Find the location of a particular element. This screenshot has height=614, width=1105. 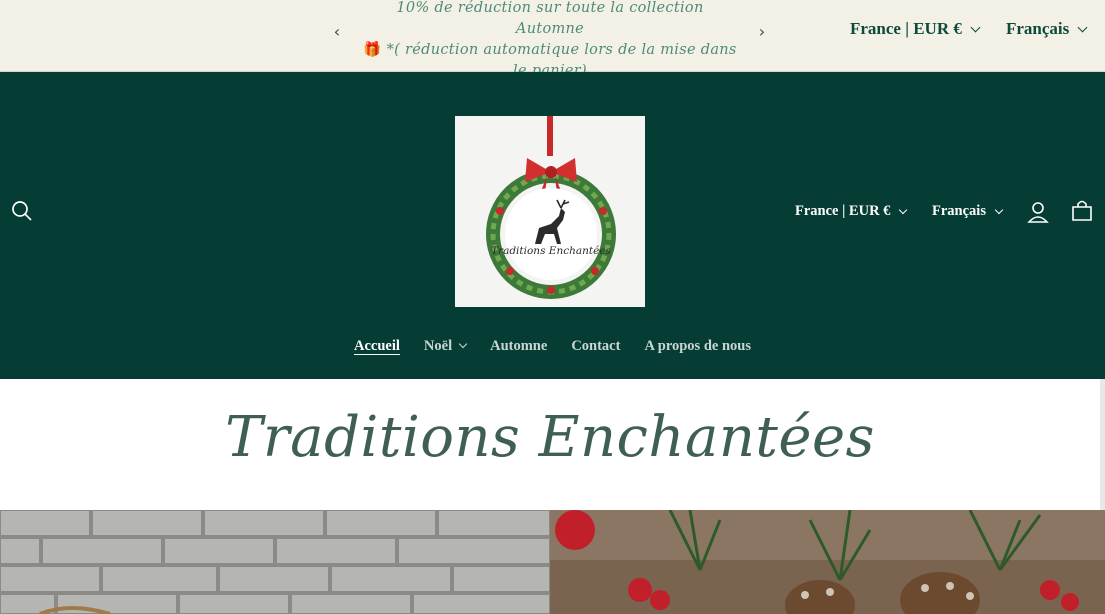

nav-item-accueil: Accueil is located at coordinates (377, 346).